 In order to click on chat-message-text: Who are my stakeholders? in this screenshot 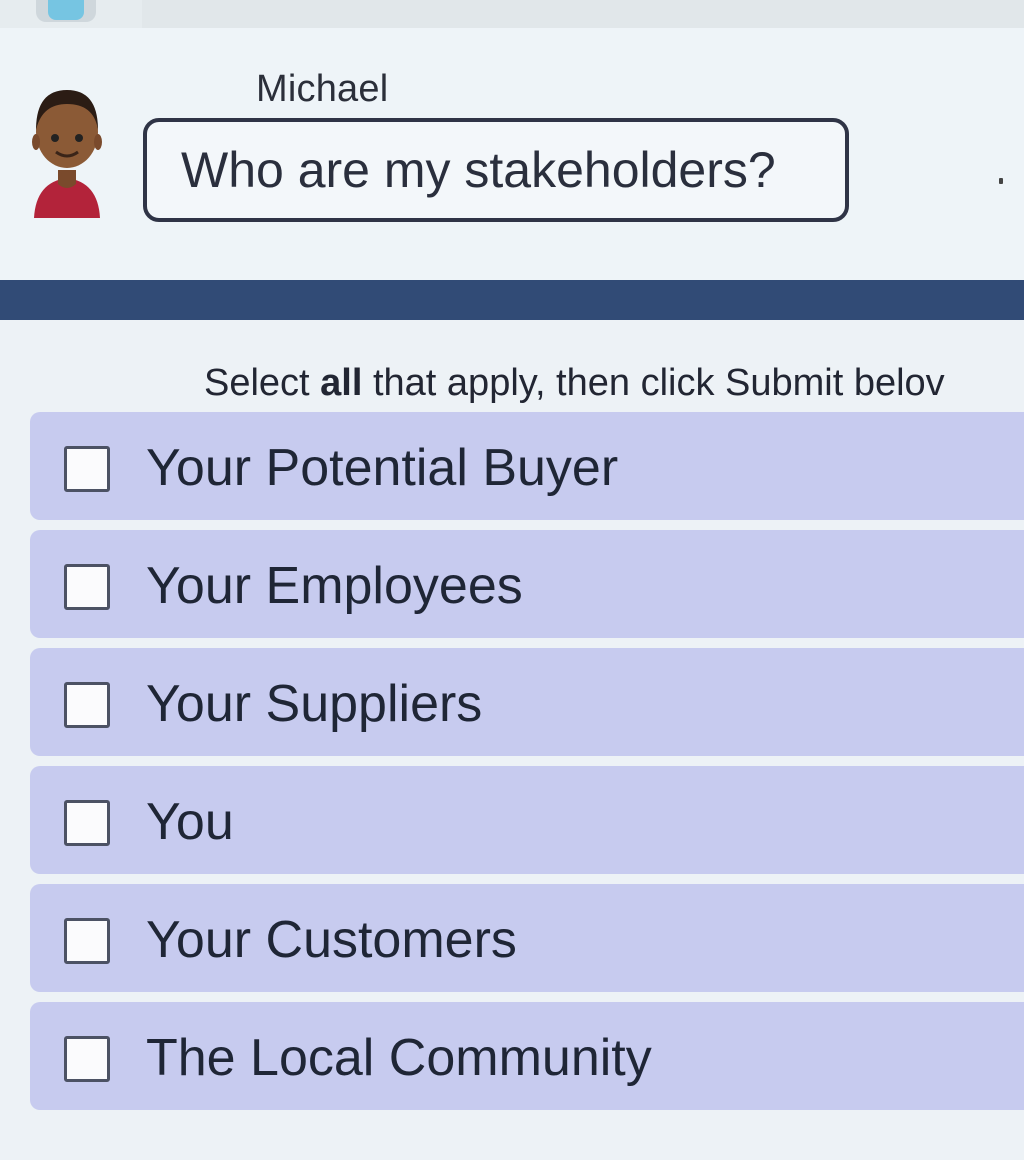, I will do `click(478, 170)`.